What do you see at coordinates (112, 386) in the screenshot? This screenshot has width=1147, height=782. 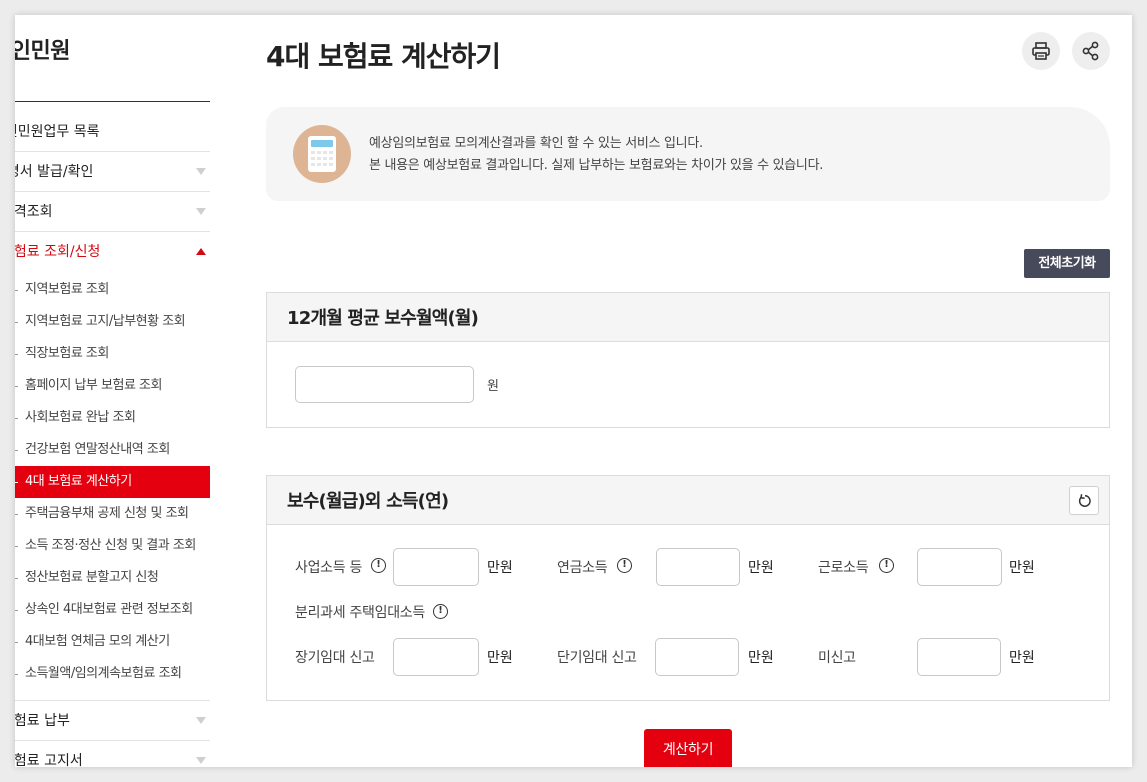 I see `submenu-item: 홈페이지 납부 보험료 조회` at bounding box center [112, 386].